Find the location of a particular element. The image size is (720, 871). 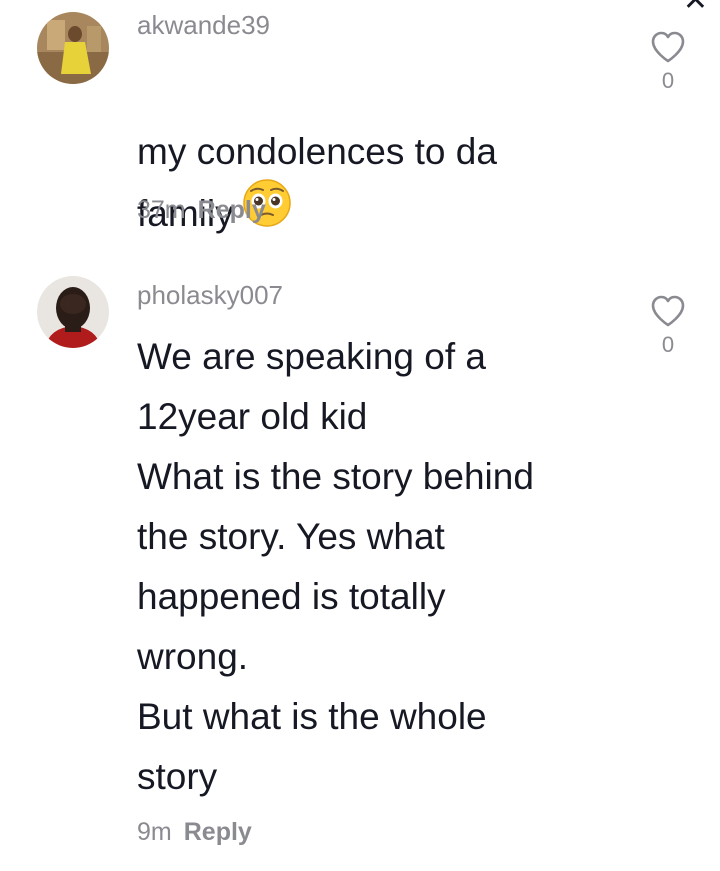

comment-timestamp: 9m is located at coordinates (154, 832).